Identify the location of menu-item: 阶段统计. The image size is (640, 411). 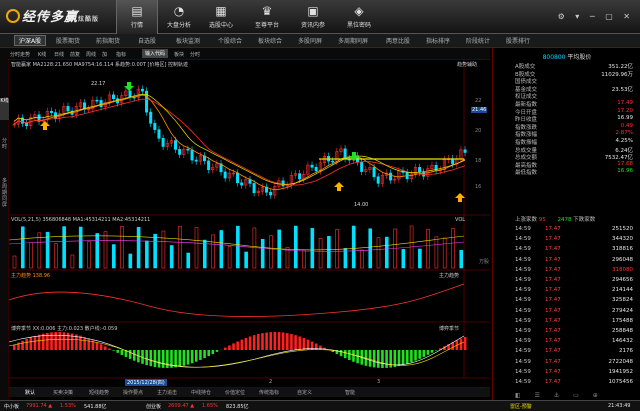
(478, 40).